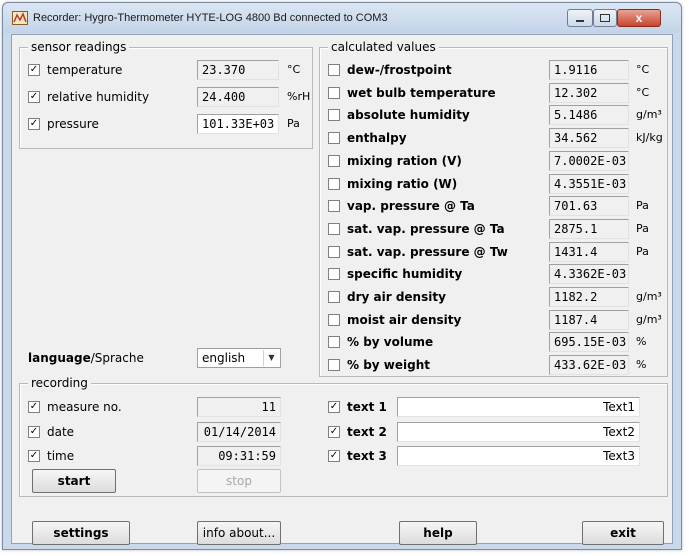  What do you see at coordinates (294, 69) in the screenshot?
I see `sensor-unit: °C` at bounding box center [294, 69].